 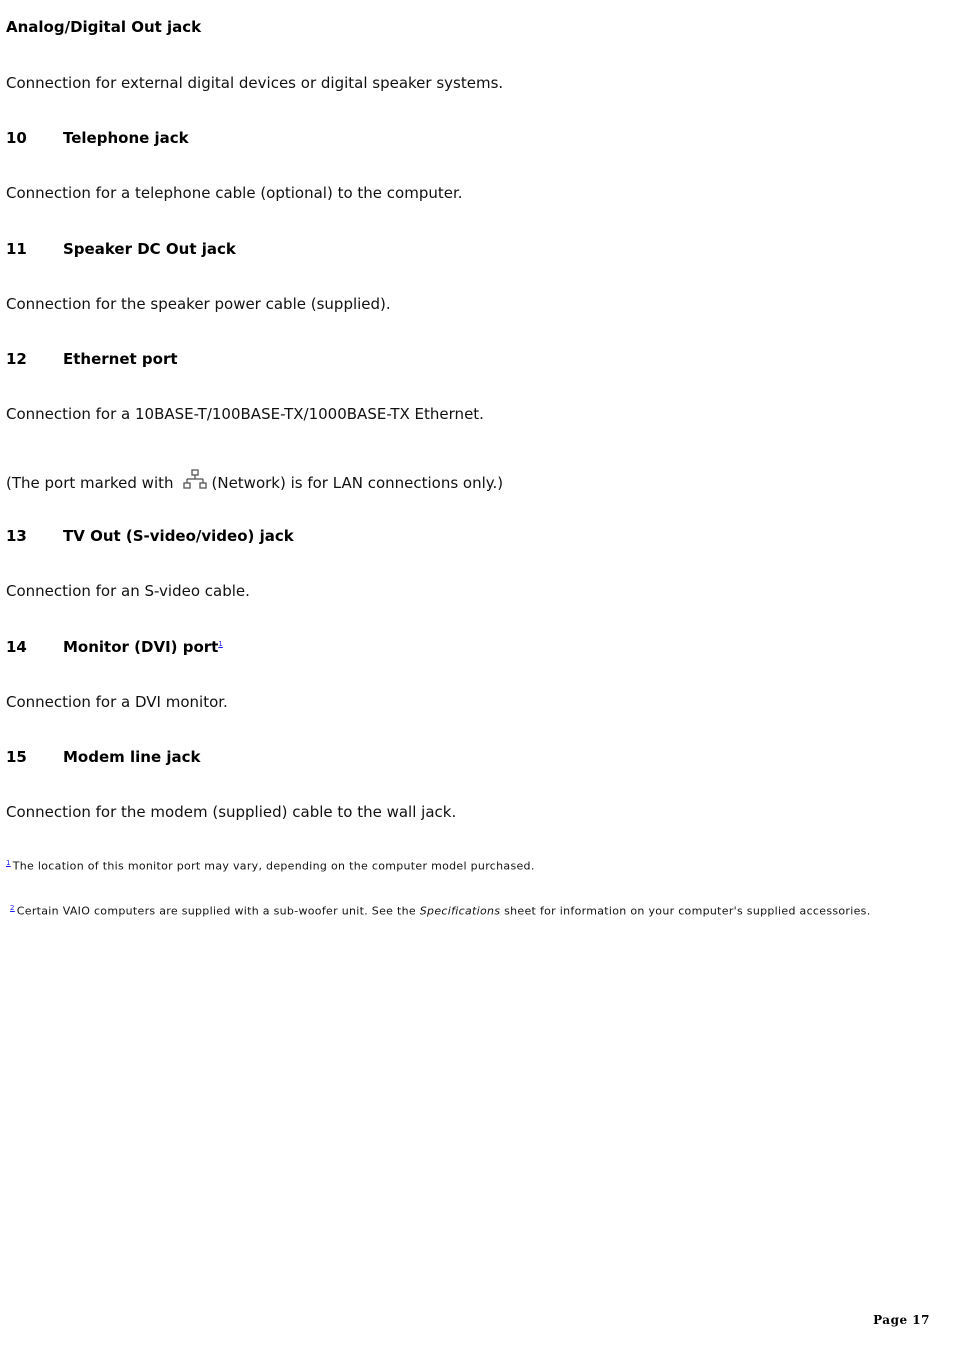 I want to click on heading-number: 15, so click(x=16, y=757).